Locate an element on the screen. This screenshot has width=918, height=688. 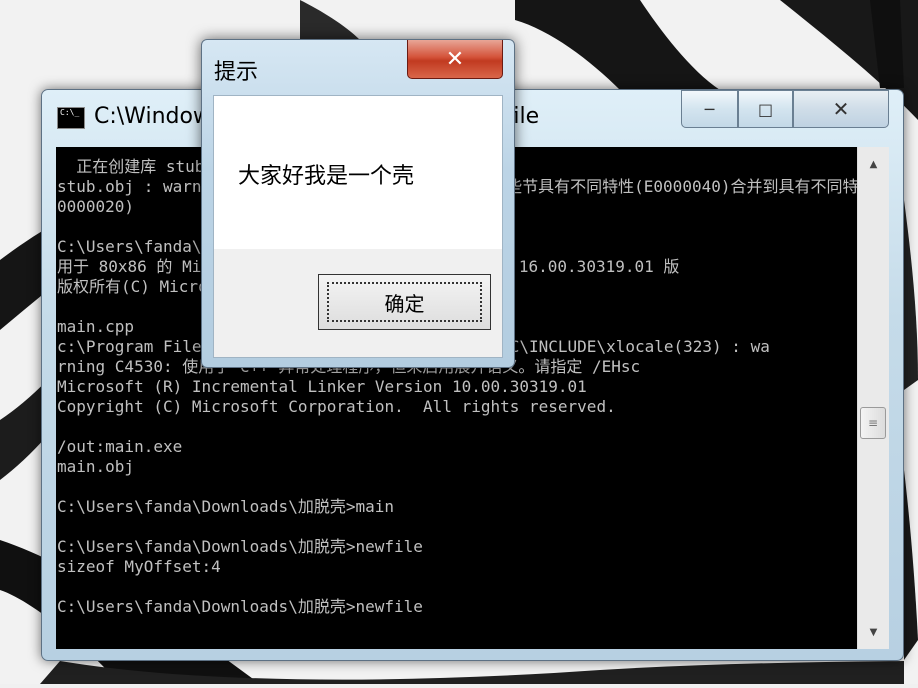
dialog-title: 提示 is located at coordinates (236, 72).